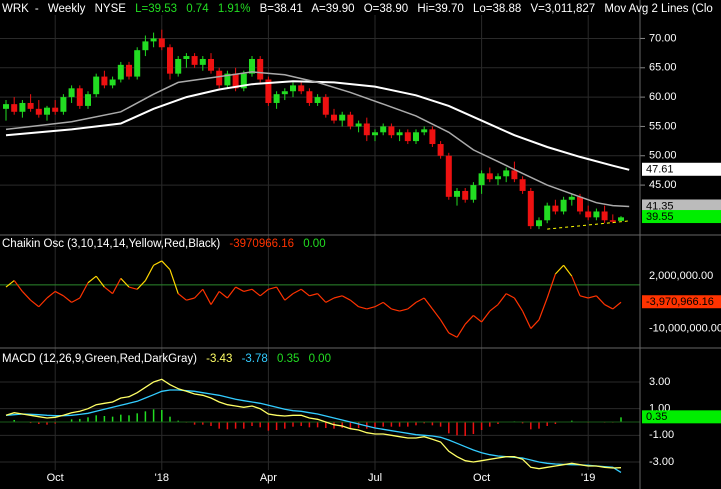 This screenshot has height=489, width=721. Describe the element at coordinates (219, 359) in the screenshot. I see `macd-value: -3.43` at that location.